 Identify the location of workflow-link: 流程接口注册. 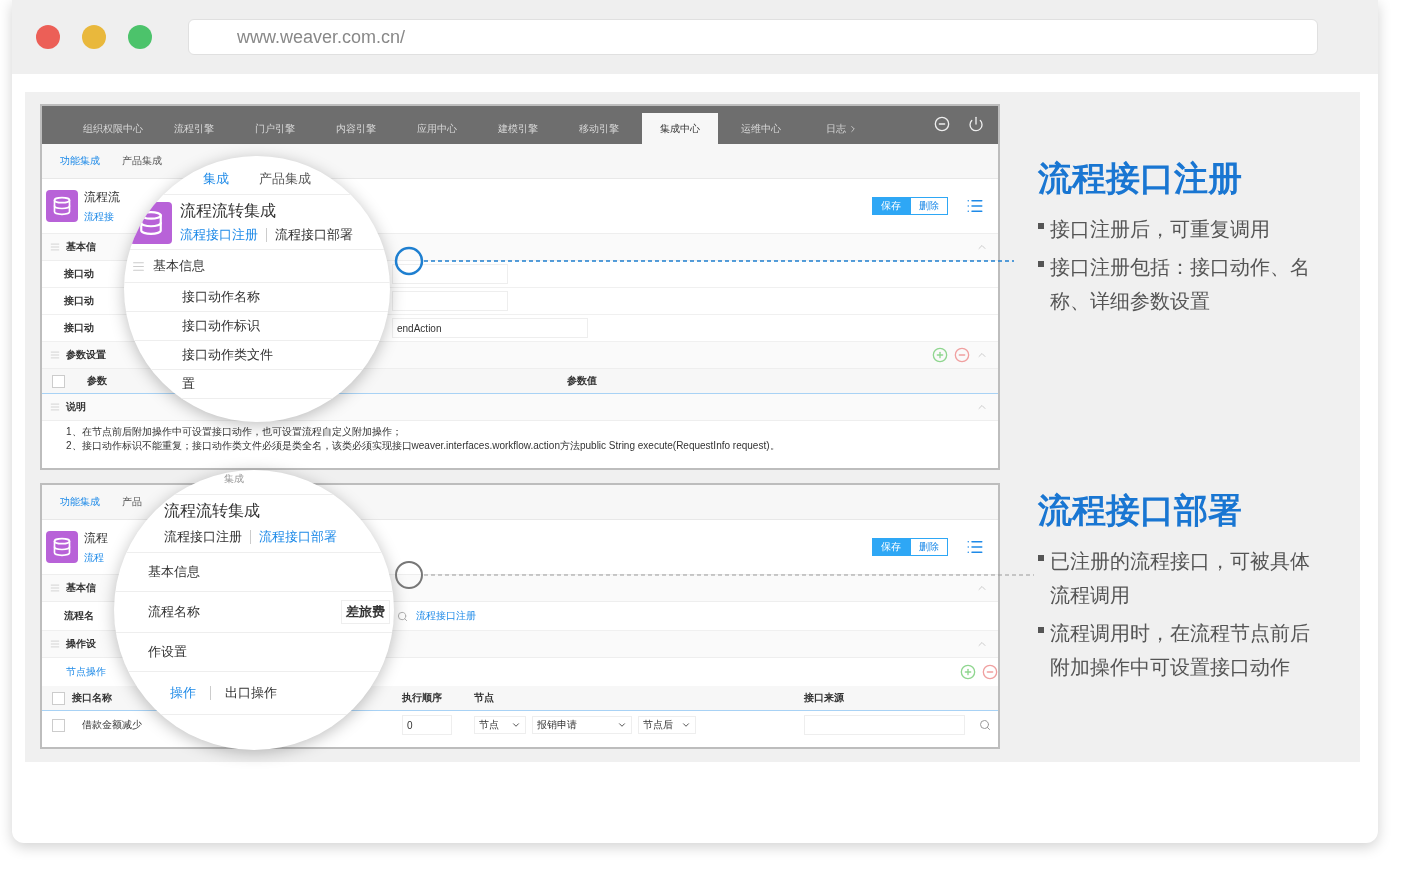
(446, 616).